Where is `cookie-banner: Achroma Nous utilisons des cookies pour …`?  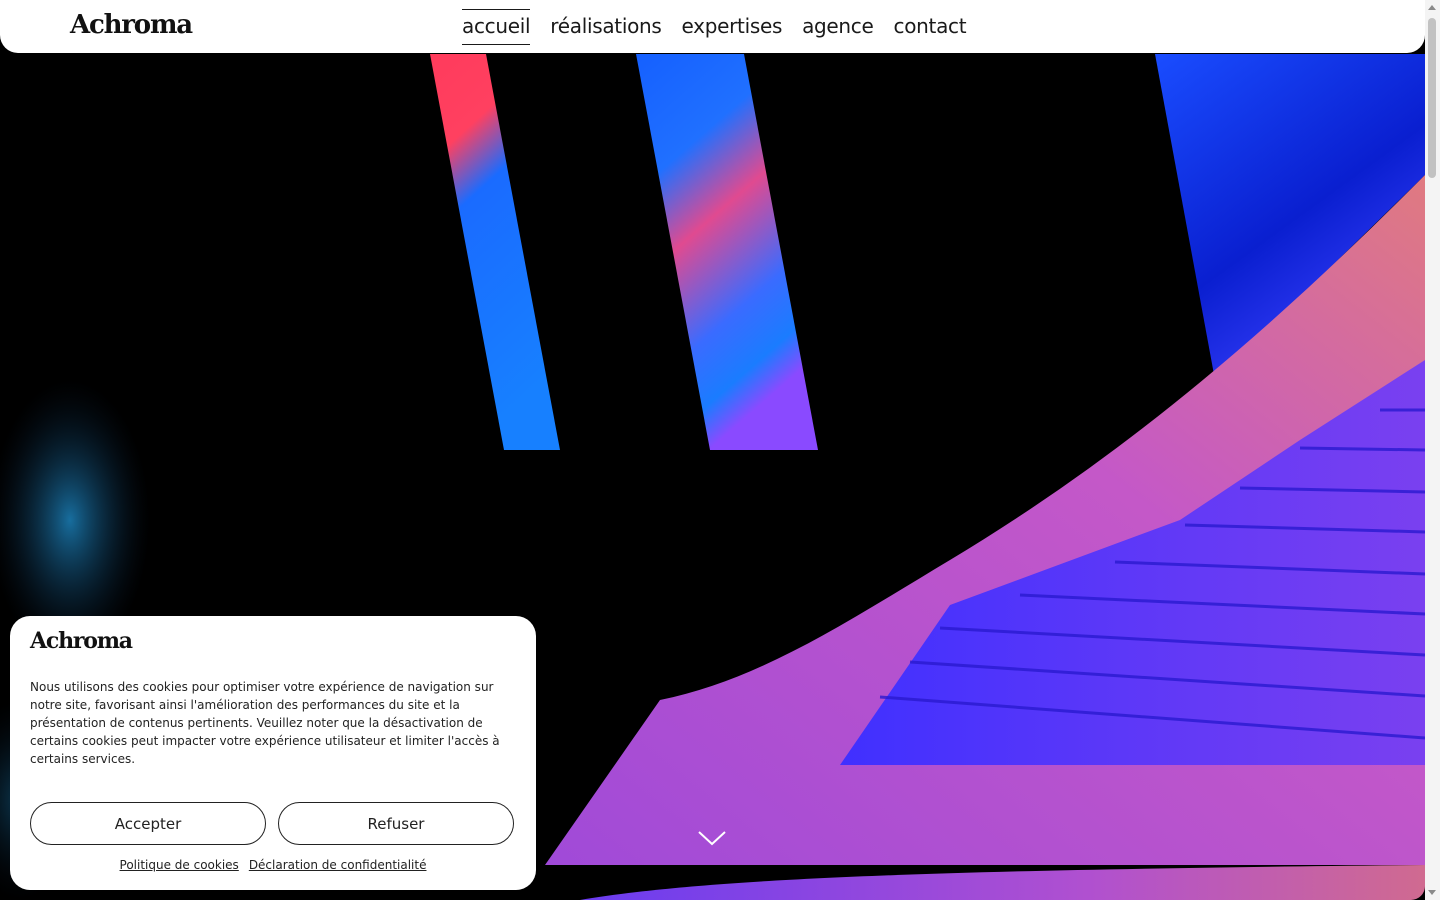 cookie-banner: Achroma Nous utilisons des cookies pour … is located at coordinates (273, 753).